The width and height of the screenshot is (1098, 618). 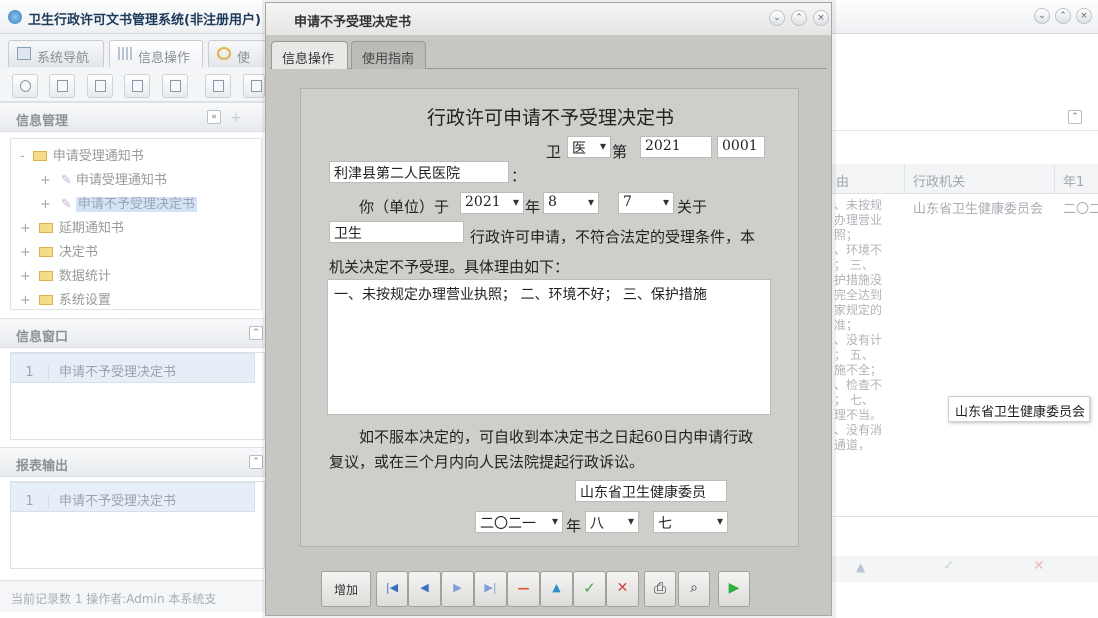 What do you see at coordinates (904, 179) in the screenshot?
I see `divider` at bounding box center [904, 179].